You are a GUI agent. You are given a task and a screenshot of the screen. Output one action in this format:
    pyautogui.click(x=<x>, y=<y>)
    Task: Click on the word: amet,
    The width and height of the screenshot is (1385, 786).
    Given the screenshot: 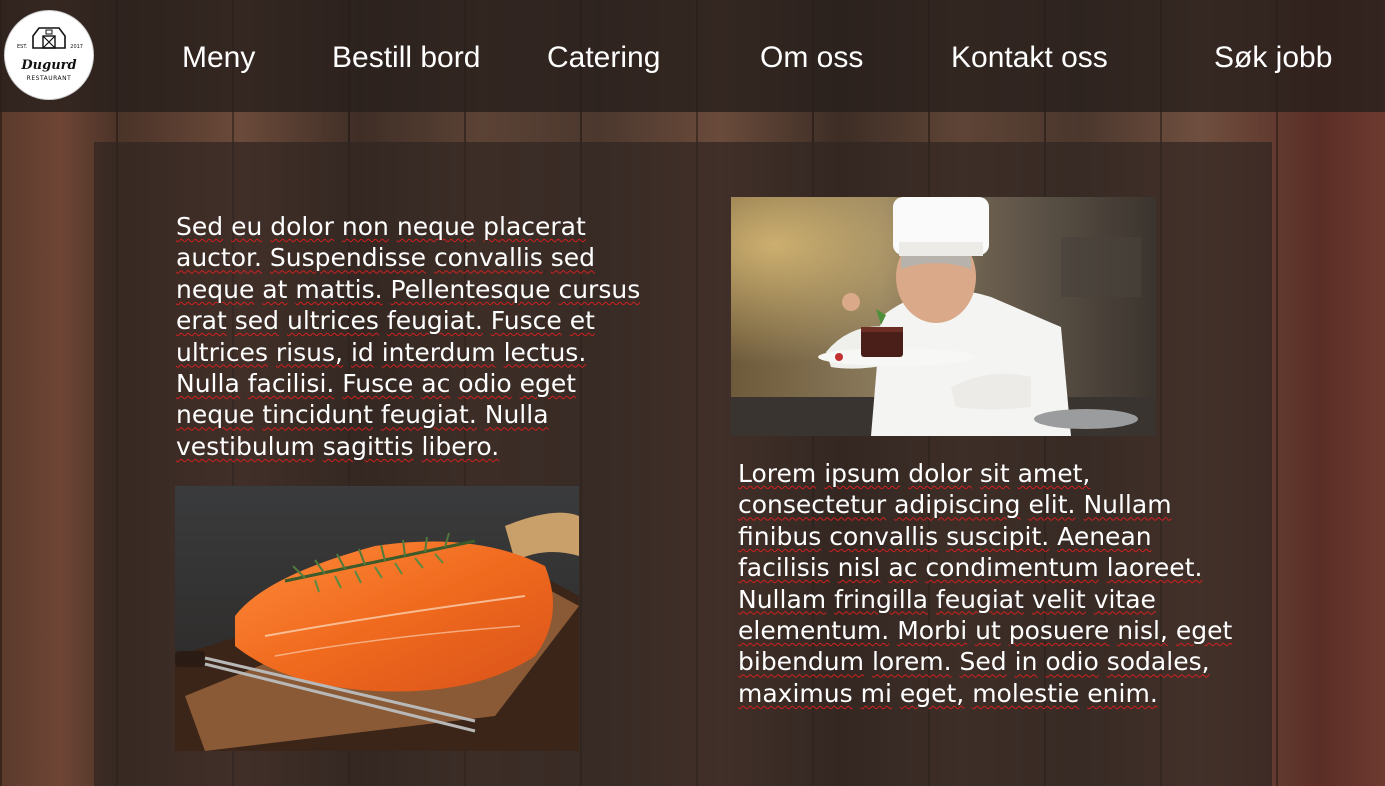 What is the action you would take?
    pyautogui.click(x=1054, y=473)
    